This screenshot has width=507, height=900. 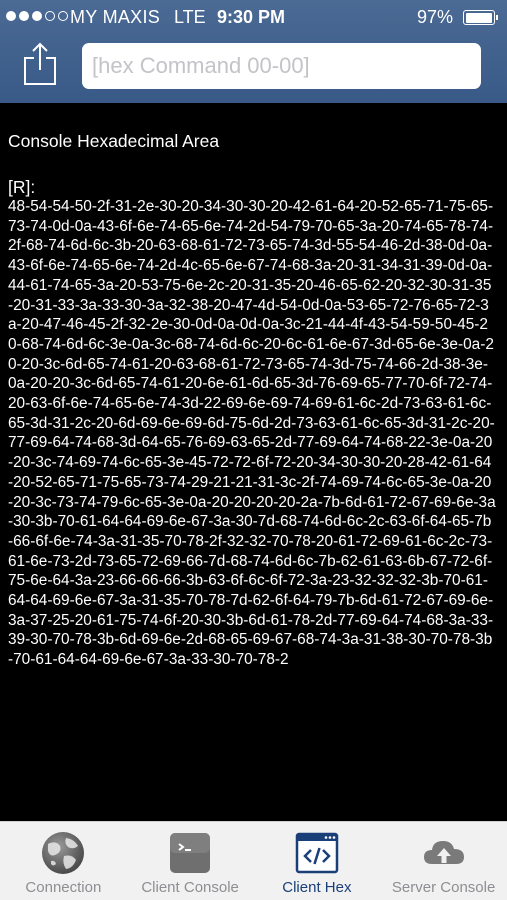 I want to click on tab-label: Client Console, so click(x=190, y=887).